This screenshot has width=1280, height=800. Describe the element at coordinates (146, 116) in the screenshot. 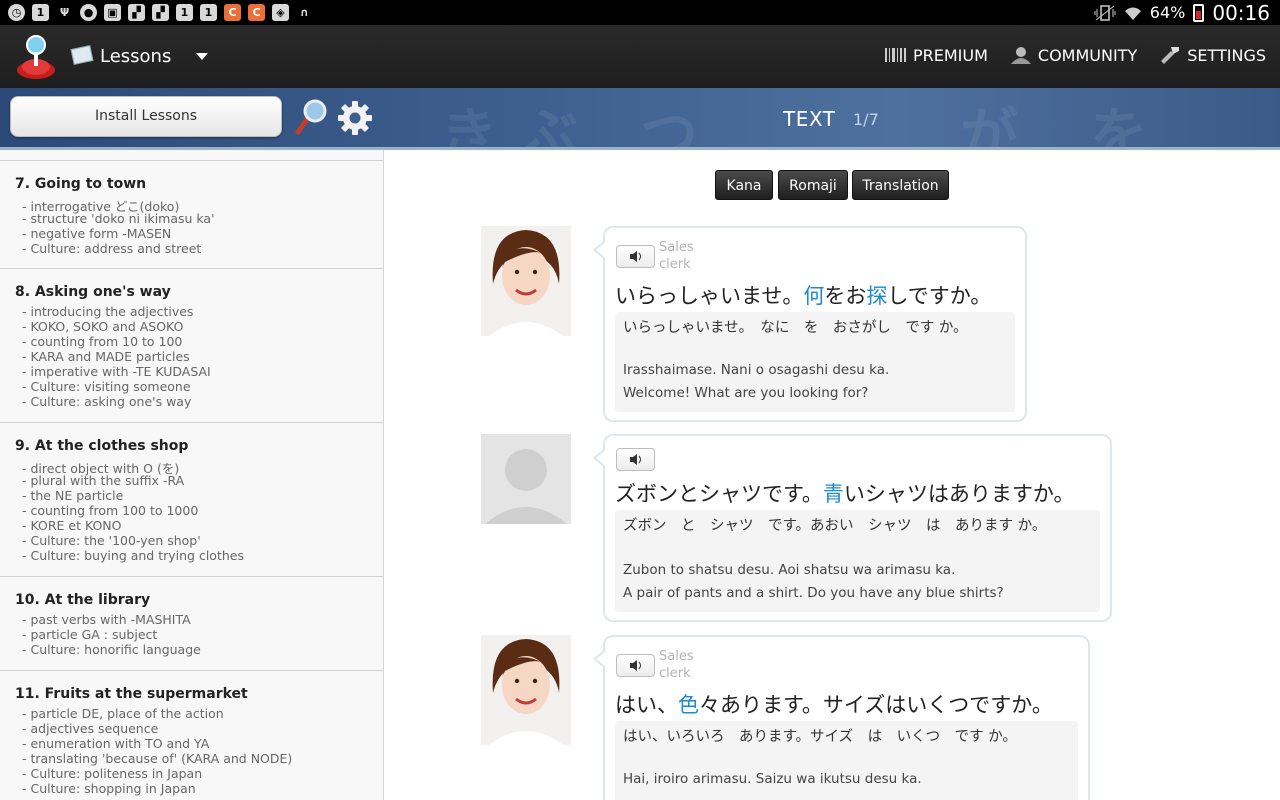

I see `install-lessons-button: Install Lessons` at that location.